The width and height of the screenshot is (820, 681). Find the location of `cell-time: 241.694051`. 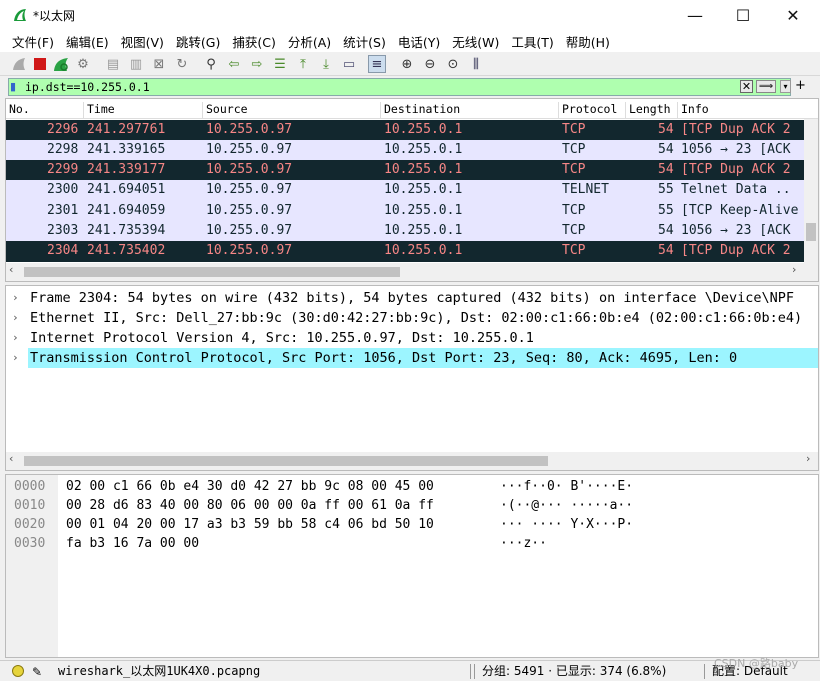

cell-time: 241.694051 is located at coordinates (126, 190).